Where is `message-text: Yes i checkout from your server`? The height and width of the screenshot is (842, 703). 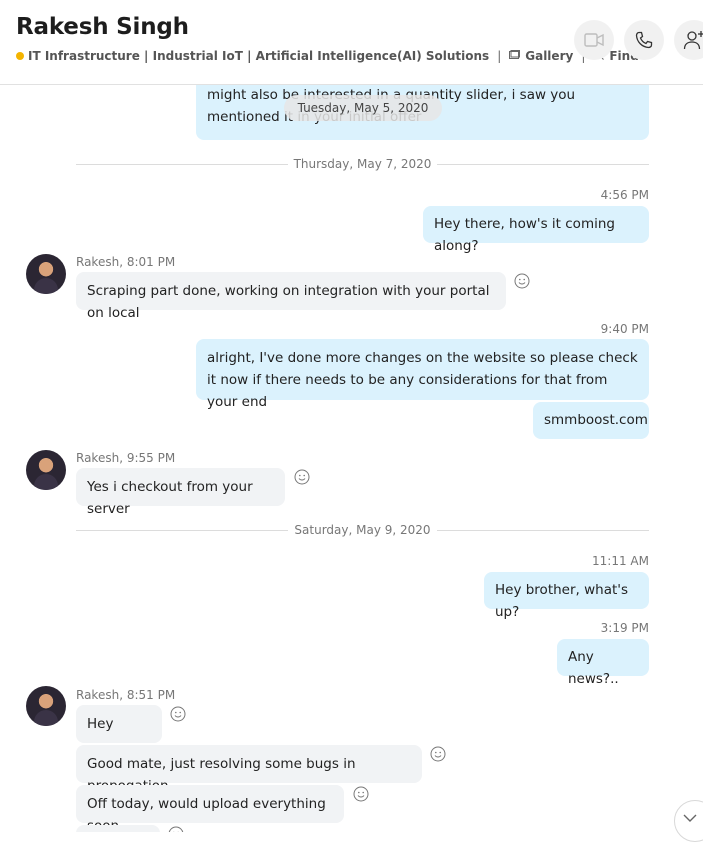 message-text: Yes i checkout from your server is located at coordinates (170, 498).